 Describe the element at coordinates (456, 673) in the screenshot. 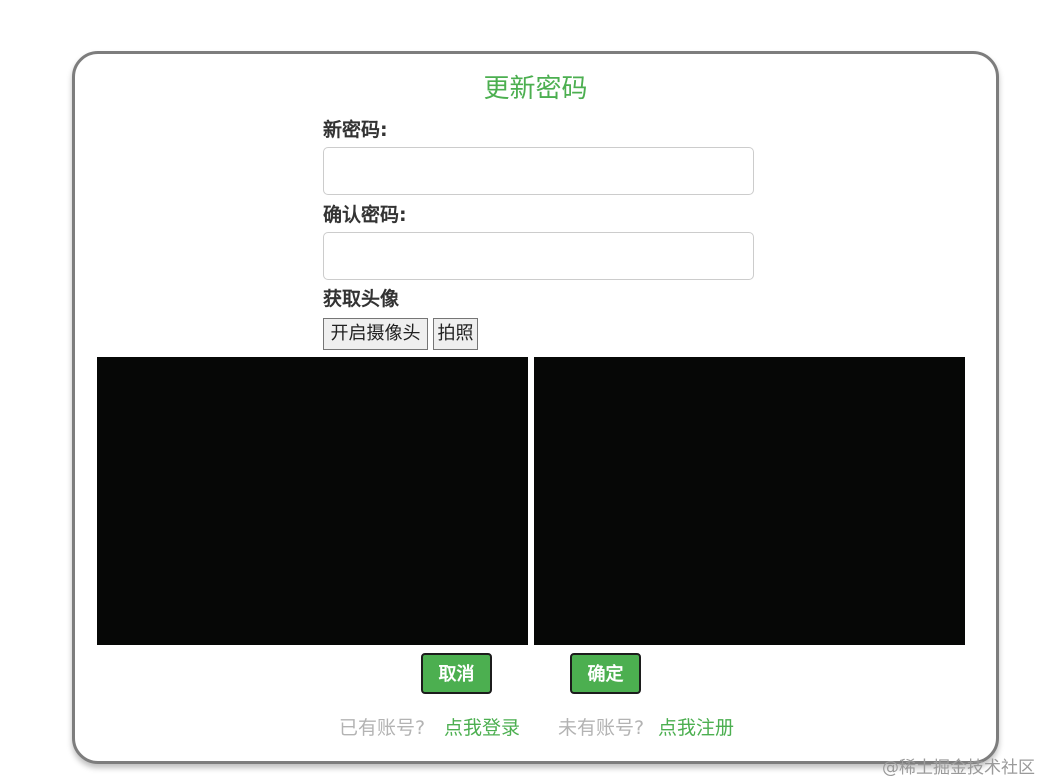

I see `cancel-button: 取消` at that location.